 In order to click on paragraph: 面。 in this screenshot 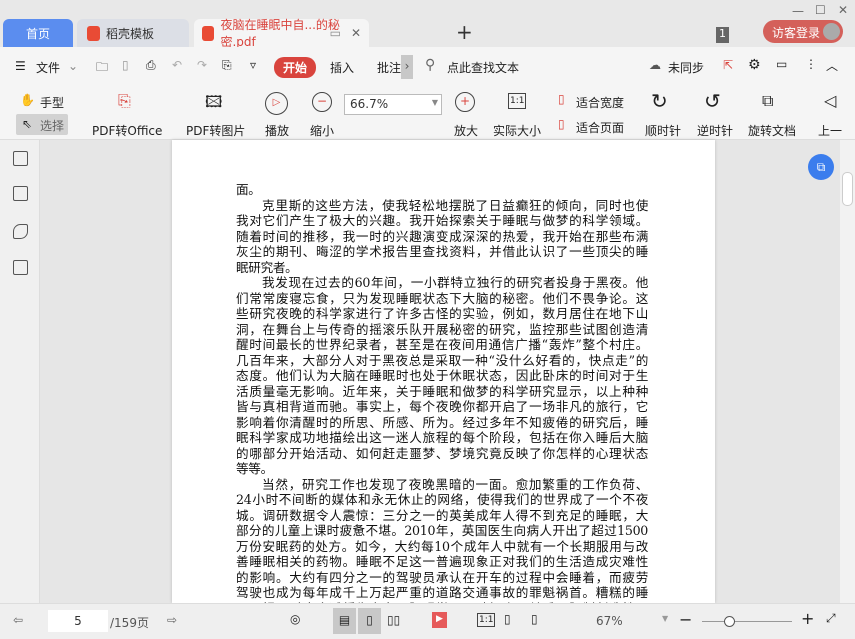, I will do `click(442, 190)`.